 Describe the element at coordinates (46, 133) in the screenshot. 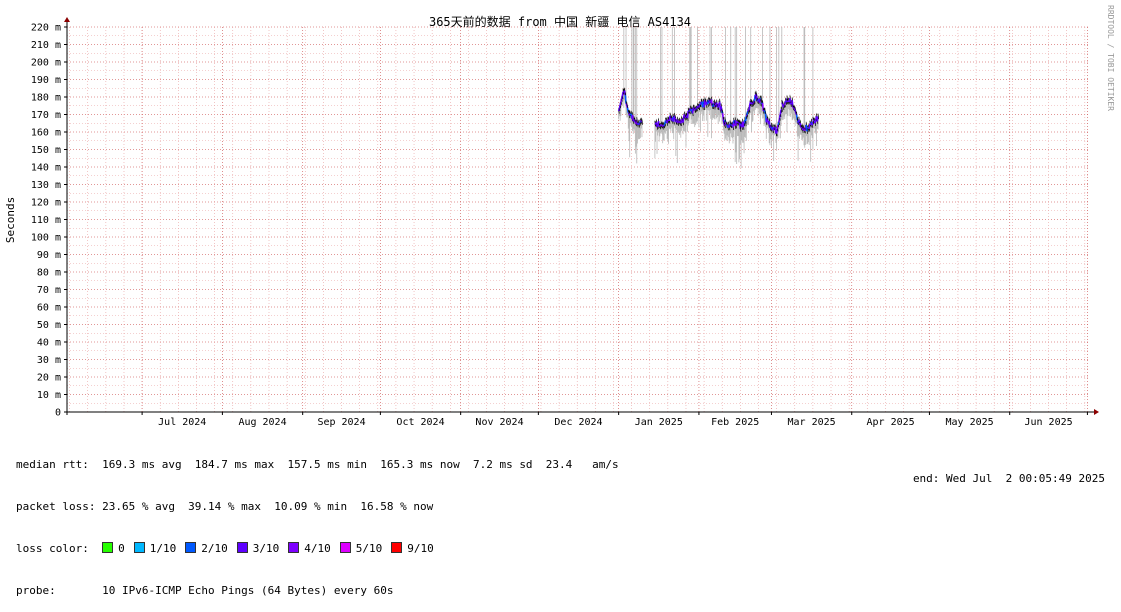

I see `y-tick-label: 160 m` at that location.